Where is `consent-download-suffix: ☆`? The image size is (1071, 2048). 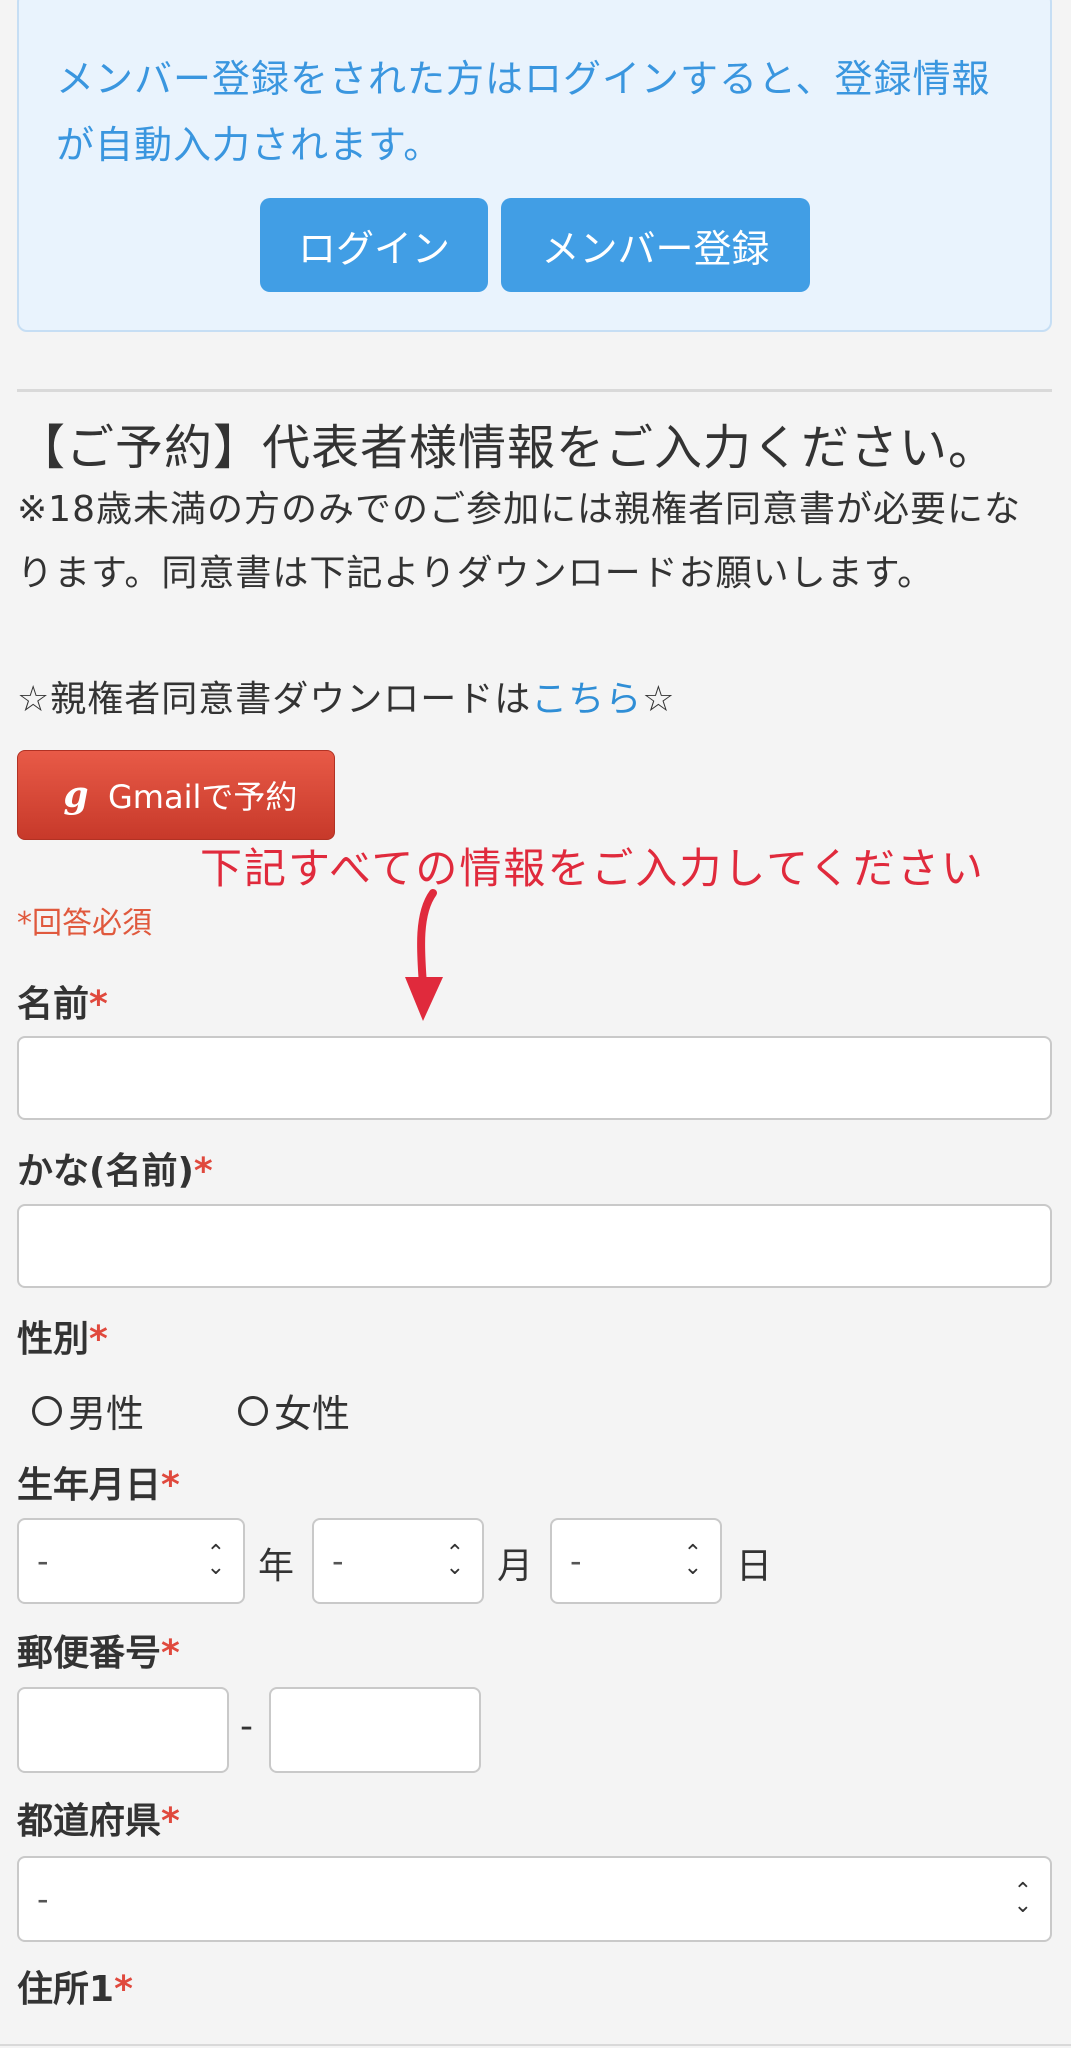
consent-download-suffix: ☆ is located at coordinates (659, 699).